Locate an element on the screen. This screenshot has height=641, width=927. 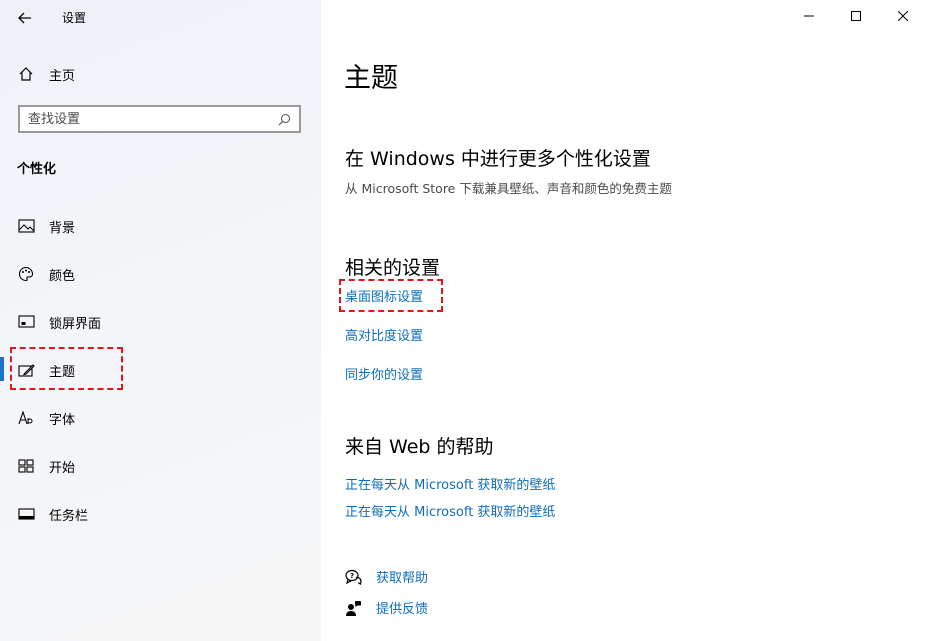
sidebar-item-label: 颜色 is located at coordinates (62, 276).